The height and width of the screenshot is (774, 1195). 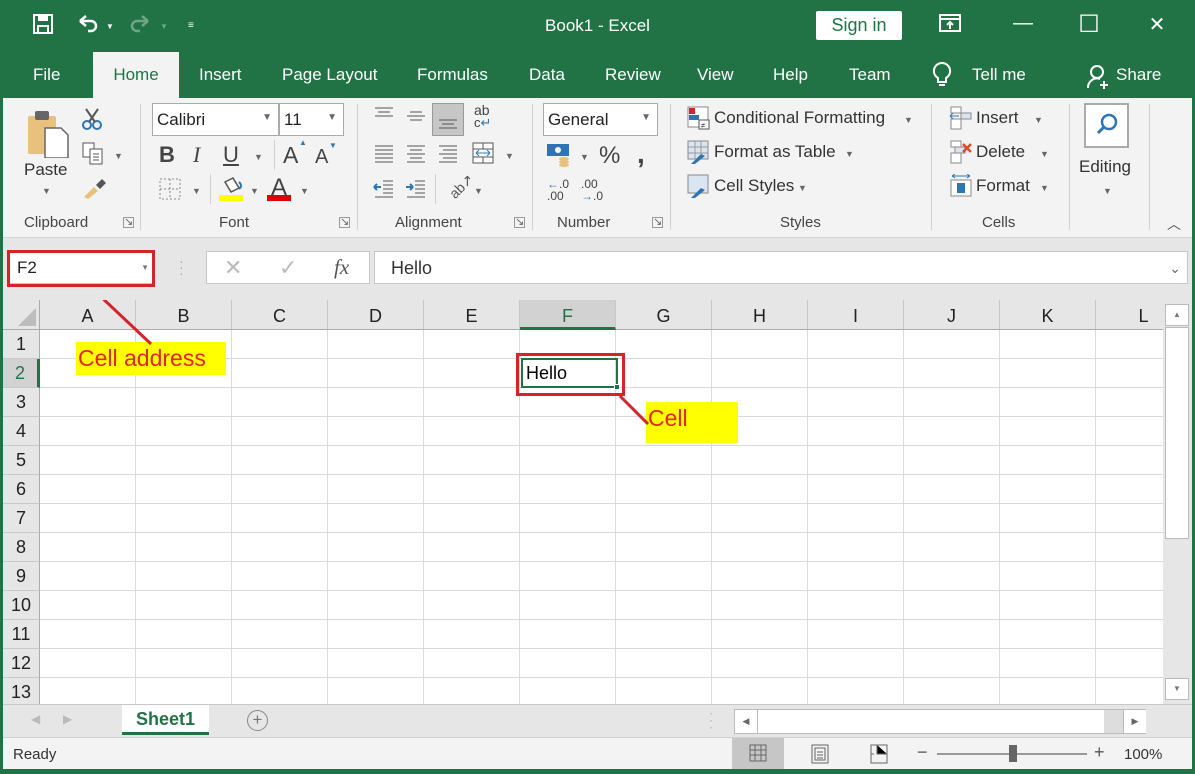 I want to click on editing-label: Editing, so click(x=1105, y=167).